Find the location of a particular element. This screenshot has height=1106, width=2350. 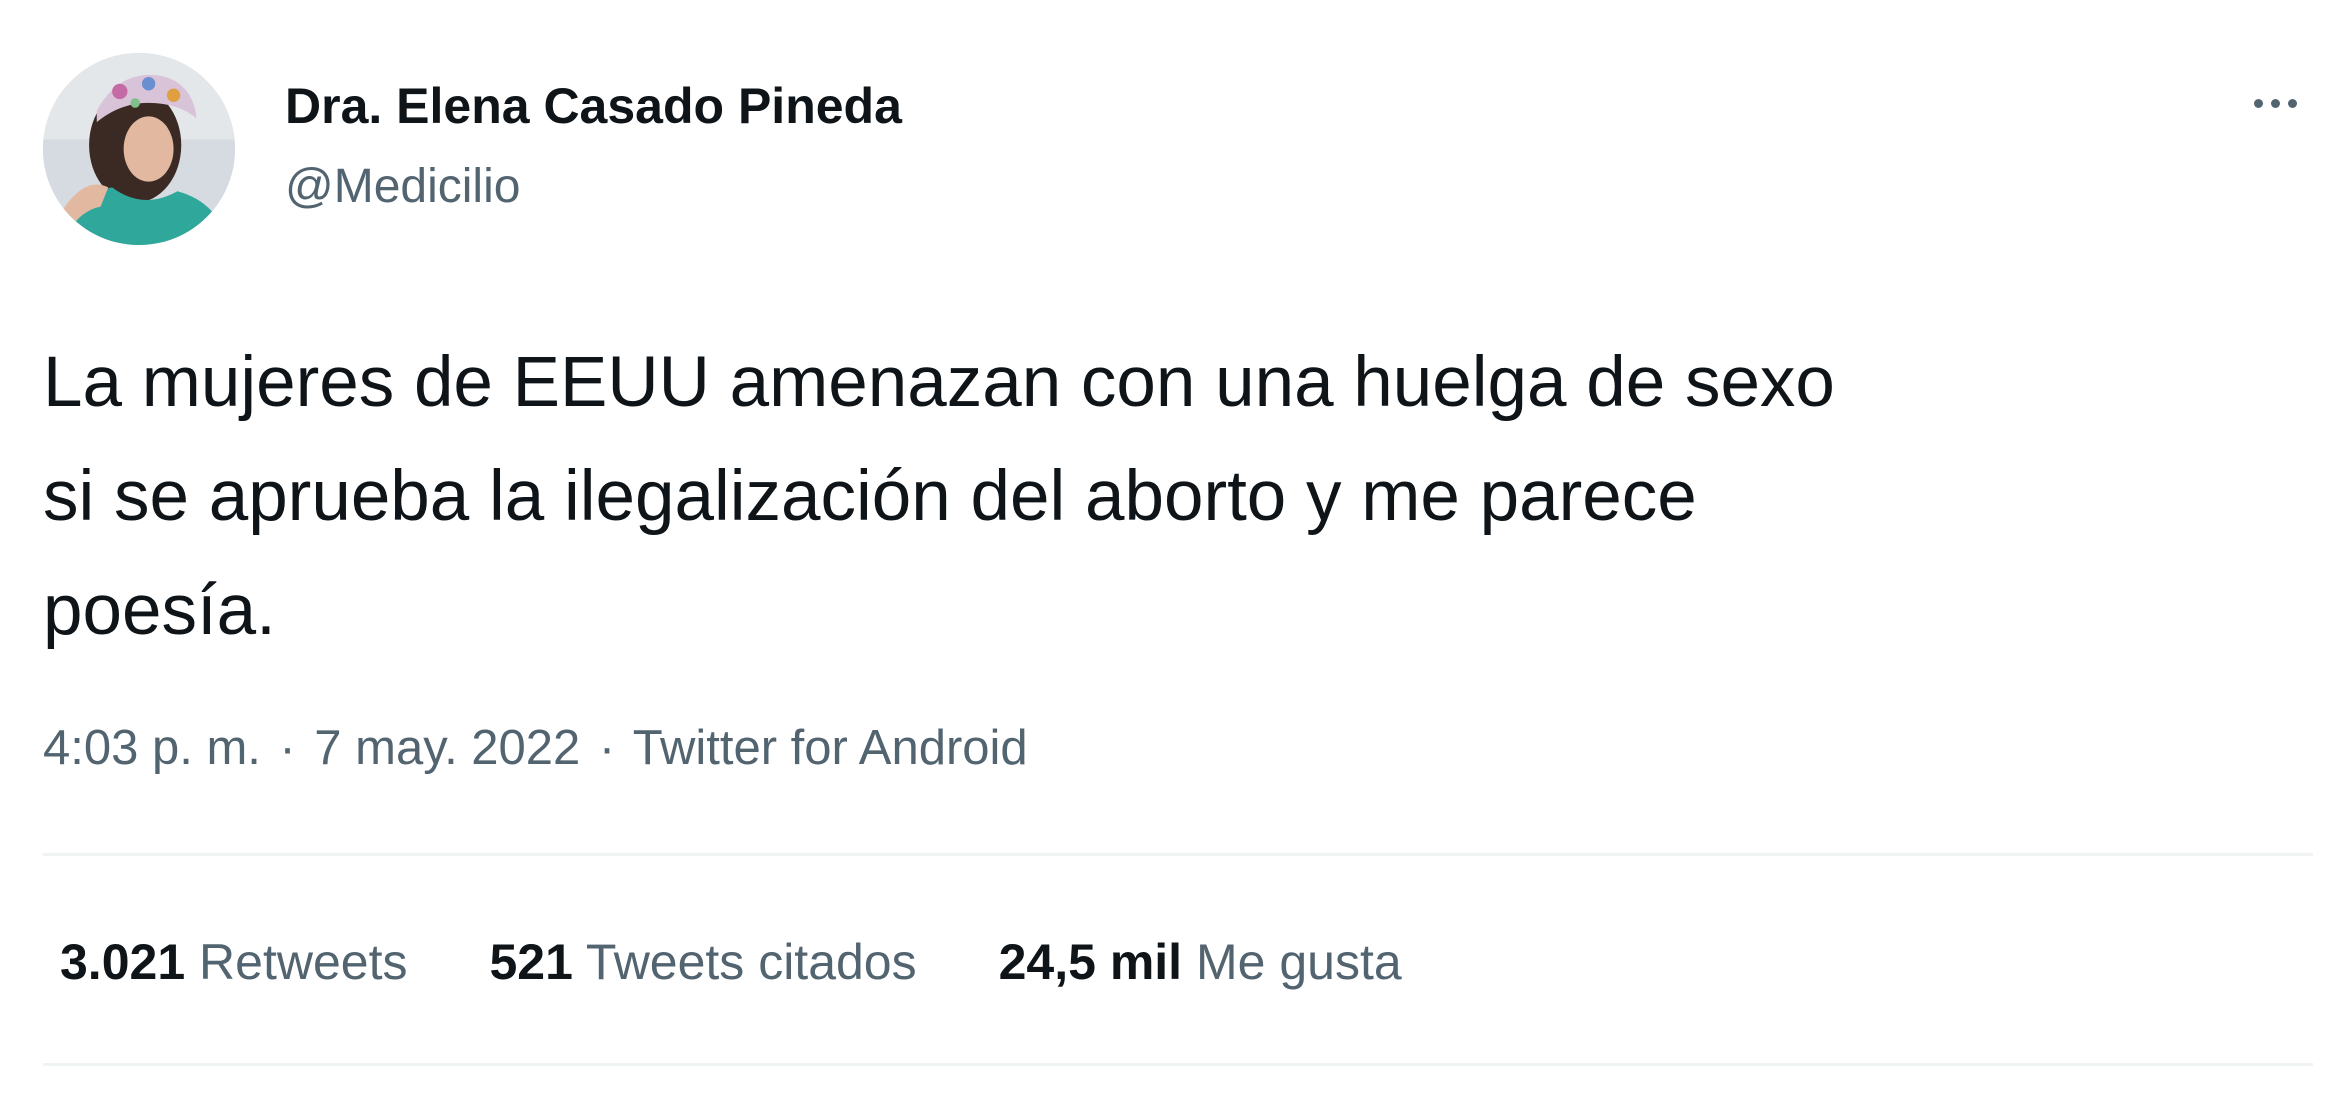

tweet-text-line: poesía. is located at coordinates (159, 610).